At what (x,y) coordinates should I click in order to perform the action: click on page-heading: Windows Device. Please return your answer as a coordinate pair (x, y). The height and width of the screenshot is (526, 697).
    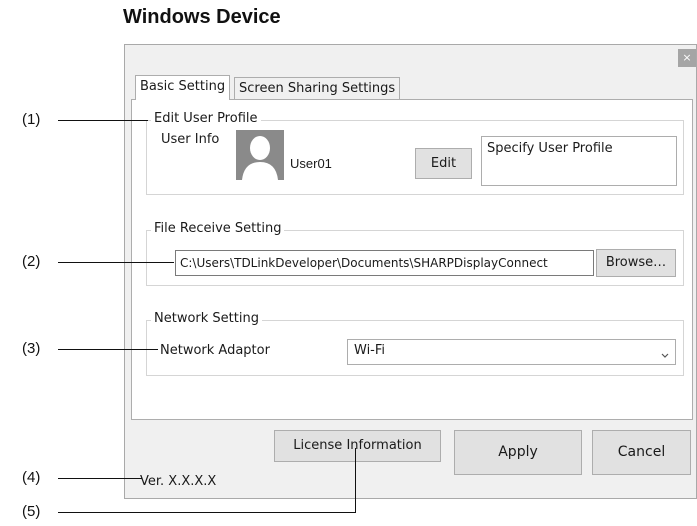
    Looking at the image, I should click on (202, 17).